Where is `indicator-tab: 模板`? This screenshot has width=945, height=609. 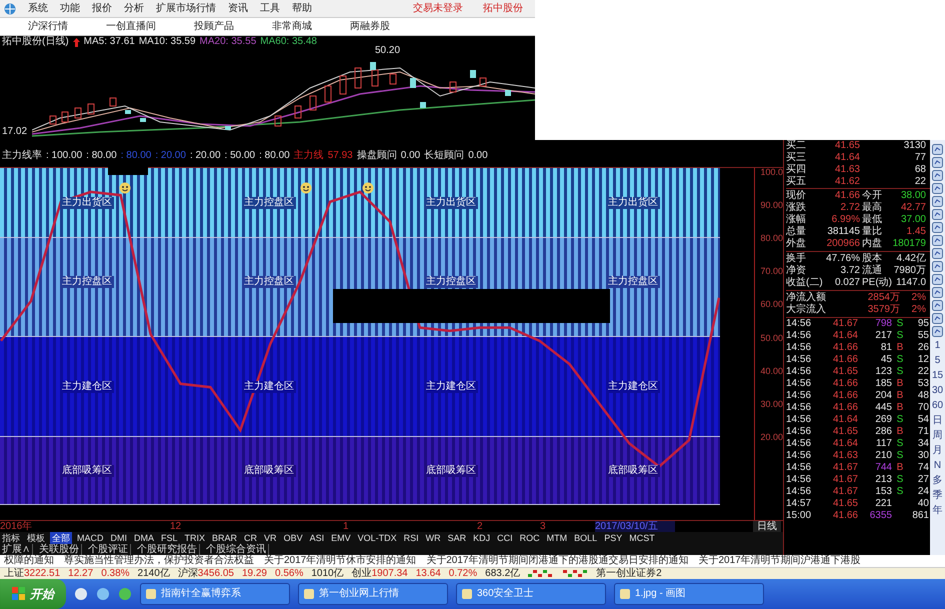 indicator-tab: 模板 is located at coordinates (36, 538).